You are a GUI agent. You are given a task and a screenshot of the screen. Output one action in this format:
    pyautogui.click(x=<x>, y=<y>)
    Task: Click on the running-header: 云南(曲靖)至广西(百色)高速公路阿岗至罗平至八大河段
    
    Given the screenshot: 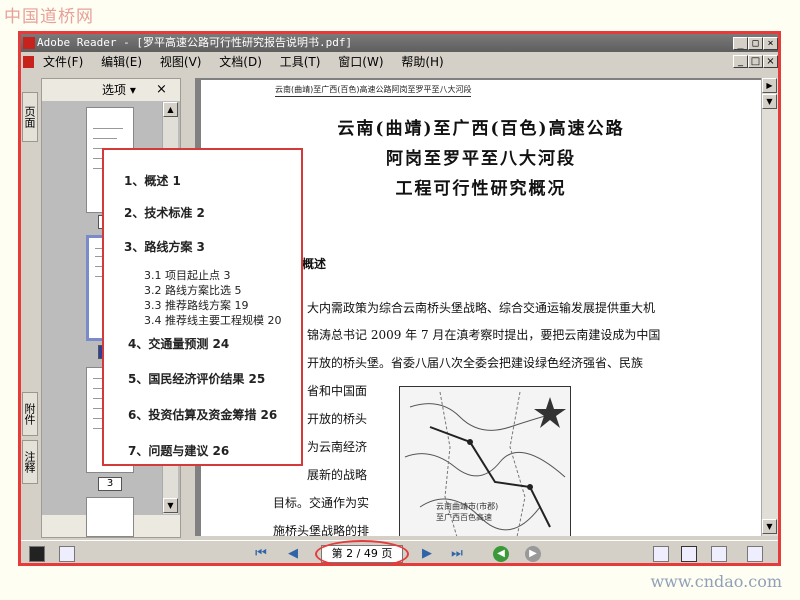 What is the action you would take?
    pyautogui.click(x=373, y=90)
    